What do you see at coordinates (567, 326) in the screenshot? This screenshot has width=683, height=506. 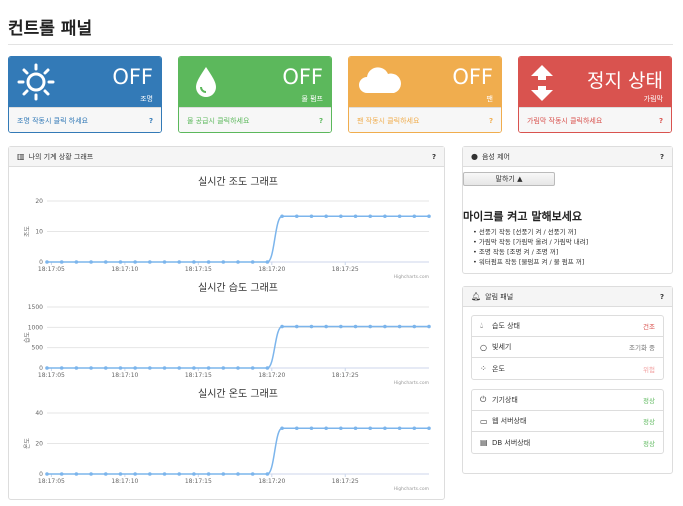 I see `list-item: 💧︎ 습도 상태 건조` at bounding box center [567, 326].